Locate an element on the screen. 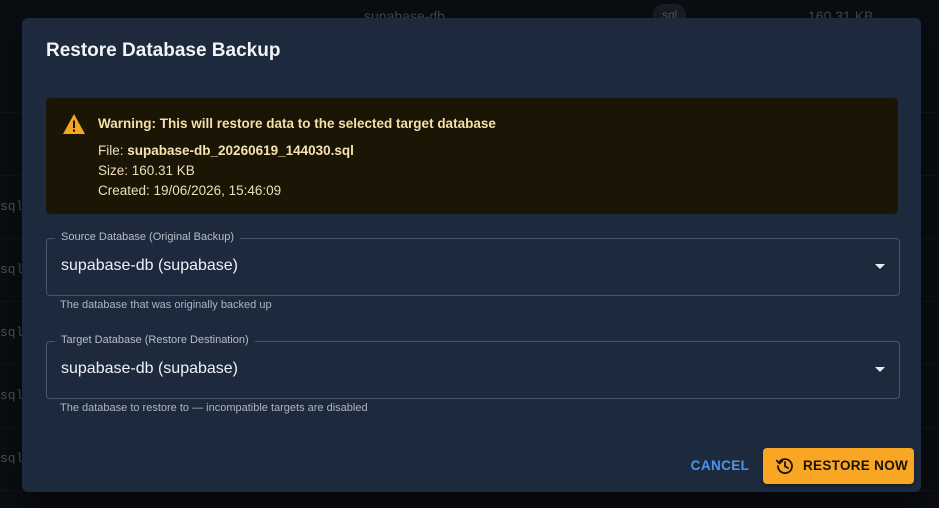 The height and width of the screenshot is (508, 939). restore-now-button: RESTORE NOW is located at coordinates (838, 466).